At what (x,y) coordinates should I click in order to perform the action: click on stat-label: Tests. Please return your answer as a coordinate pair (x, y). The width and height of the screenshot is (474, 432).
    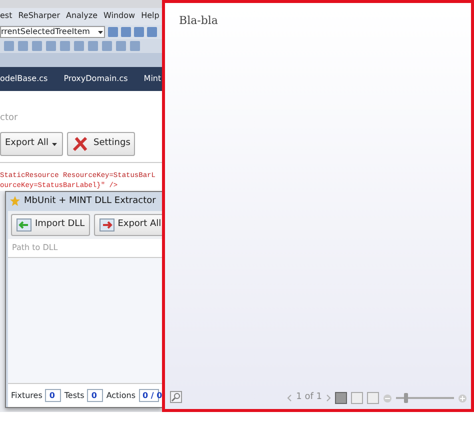
    Looking at the image, I should click on (74, 396).